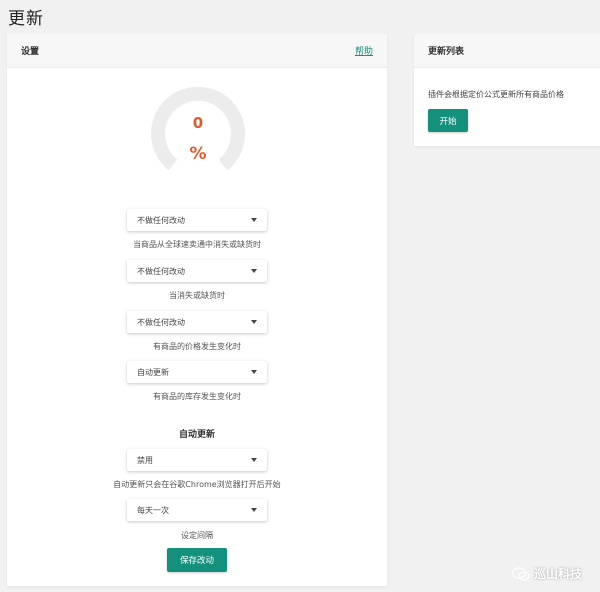  What do you see at coordinates (198, 154) in the screenshot?
I see `gauge-unit: %` at bounding box center [198, 154].